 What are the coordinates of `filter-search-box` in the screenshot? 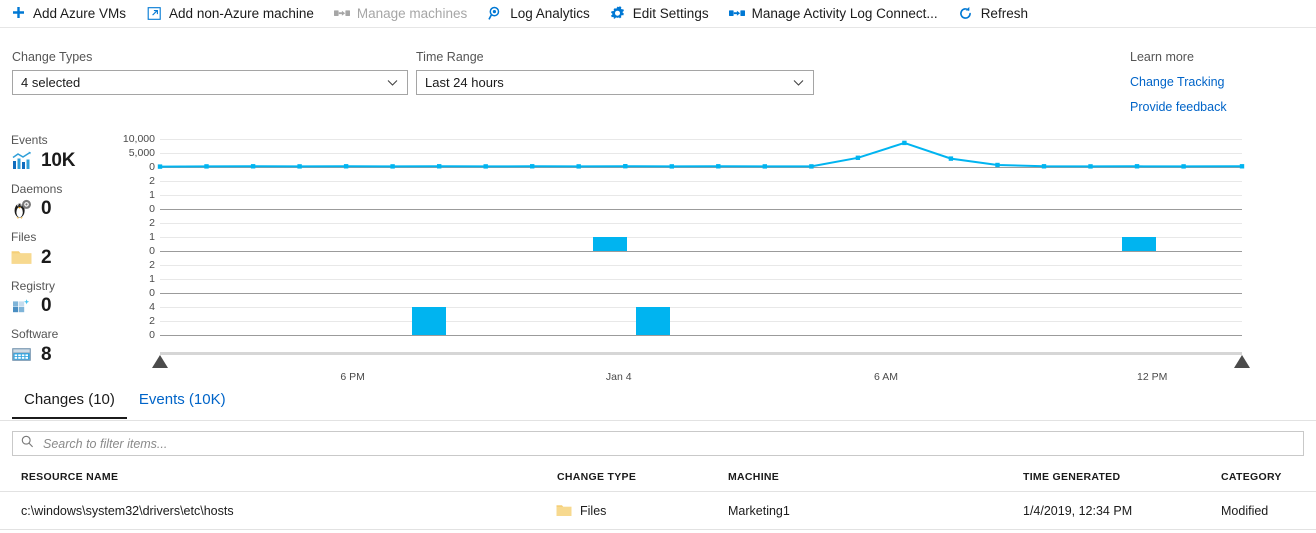 It's located at (658, 443).